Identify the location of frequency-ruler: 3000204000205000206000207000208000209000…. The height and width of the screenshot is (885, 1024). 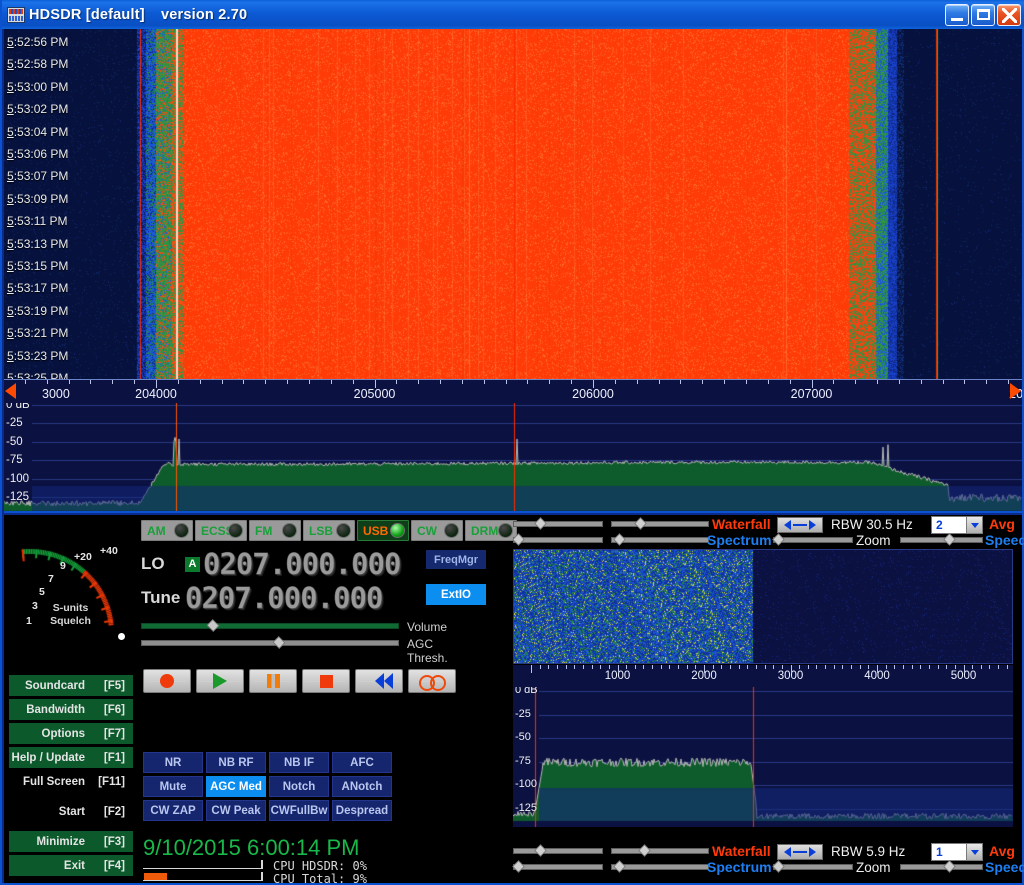
(513, 391).